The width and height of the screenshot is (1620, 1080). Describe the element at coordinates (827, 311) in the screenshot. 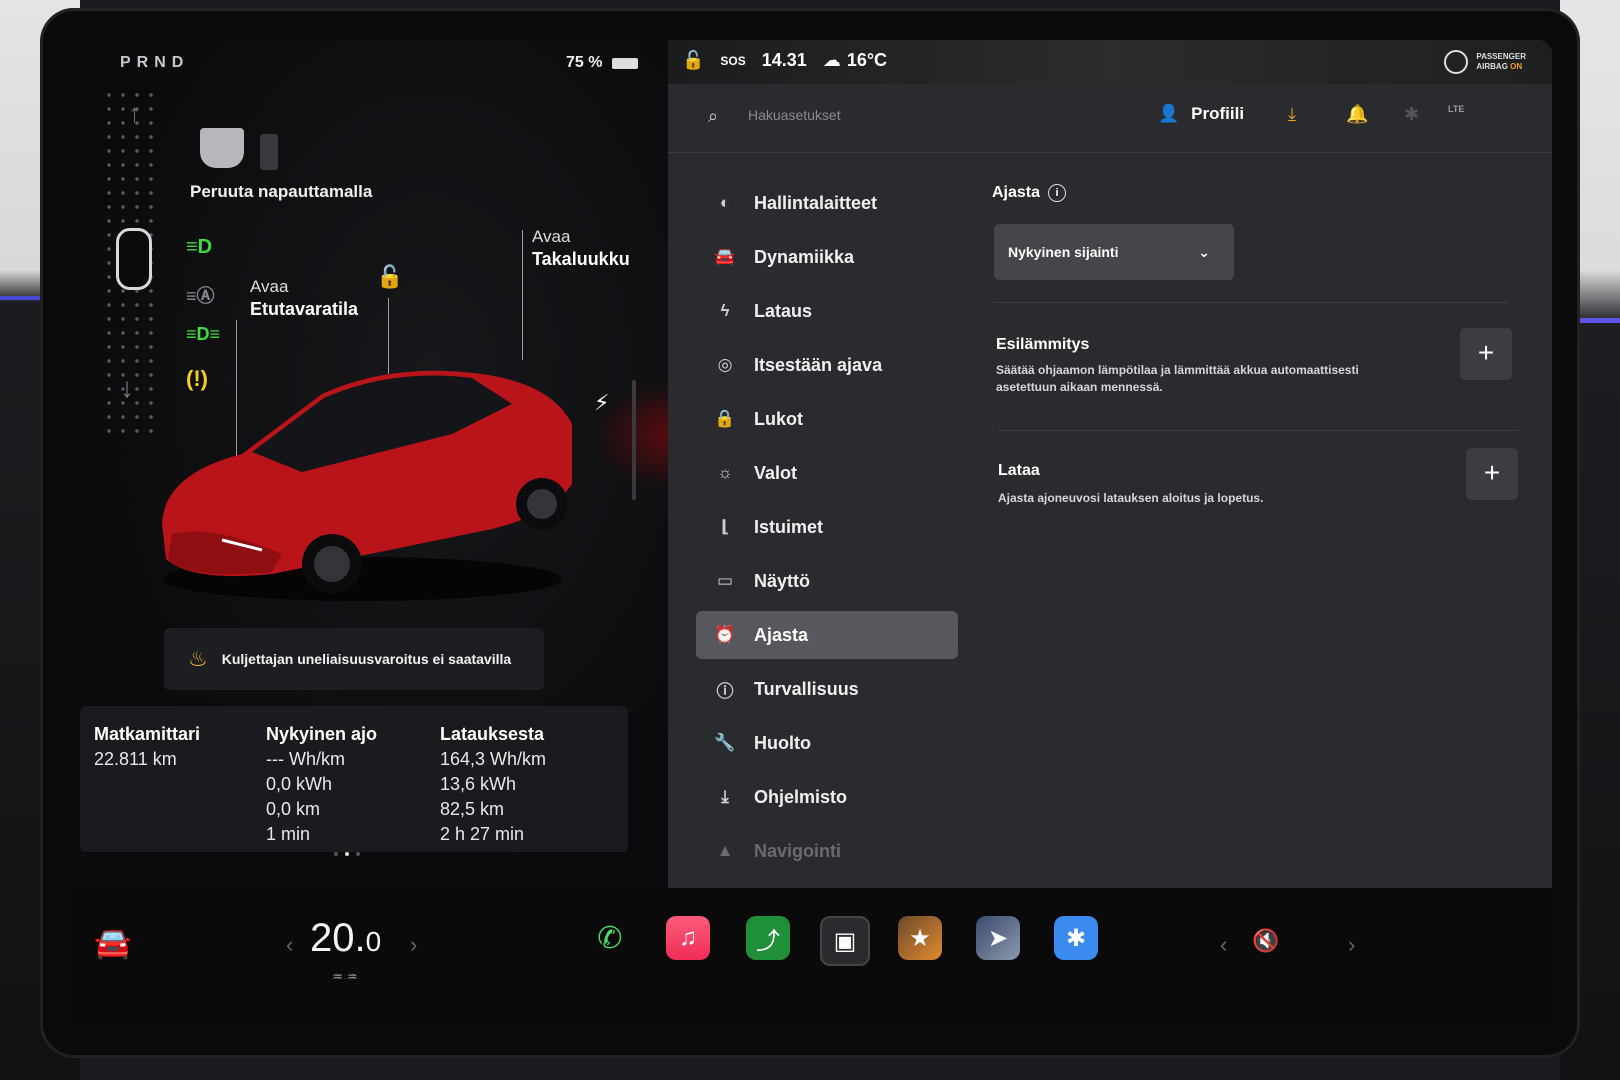

I see `menu-item-charging: ϟ Lataus` at that location.